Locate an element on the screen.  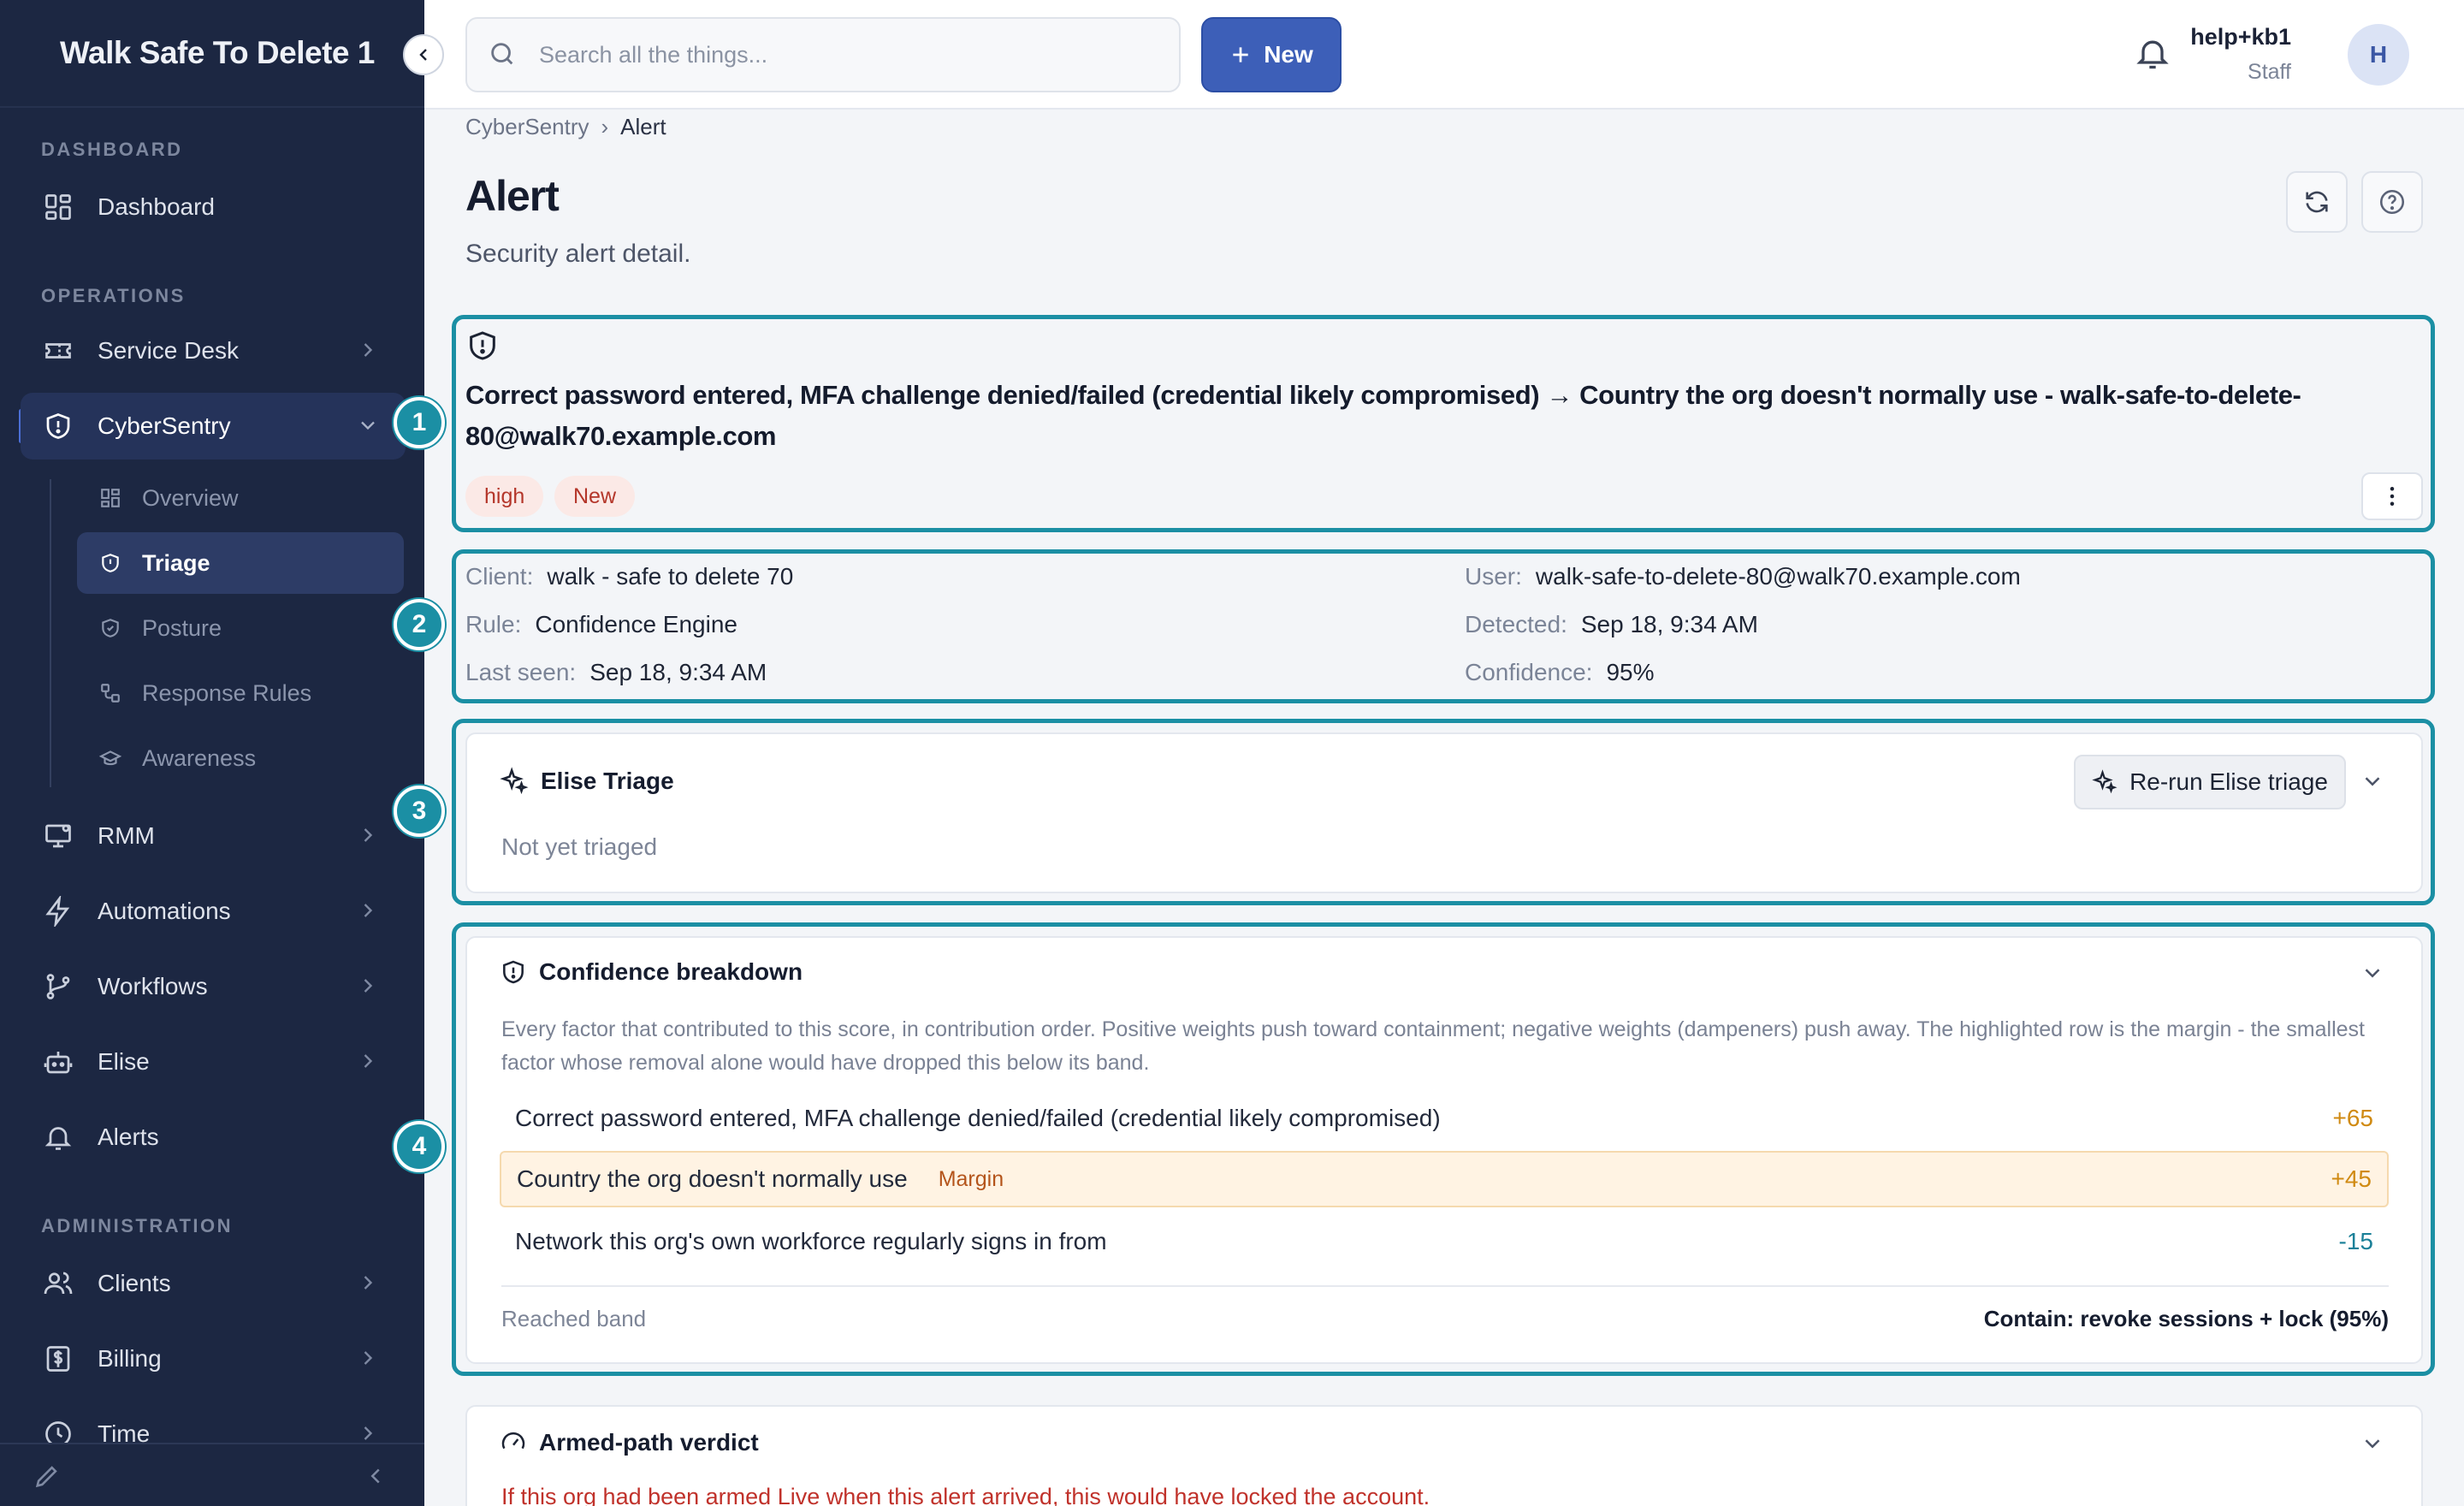
sidebar-item-label: Elise is located at coordinates (124, 1062).